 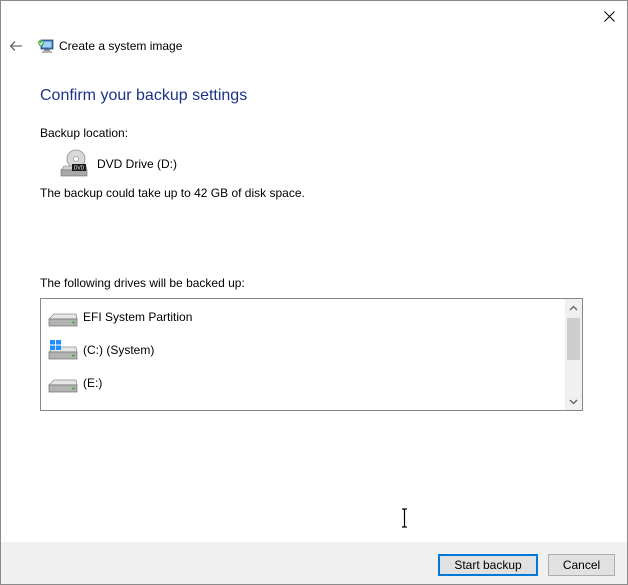 What do you see at coordinates (314, 563) in the screenshot?
I see `dialog-footer: Start backup Cancel` at bounding box center [314, 563].